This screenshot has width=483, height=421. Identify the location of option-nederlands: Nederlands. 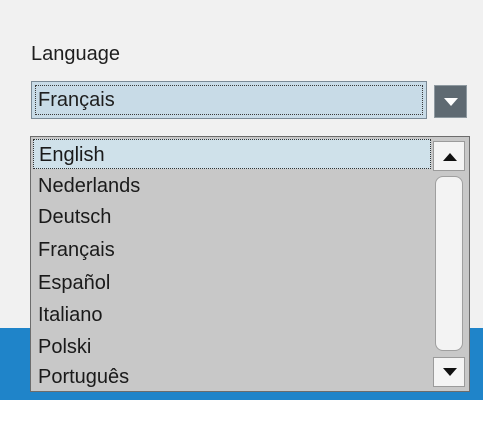
(232, 186).